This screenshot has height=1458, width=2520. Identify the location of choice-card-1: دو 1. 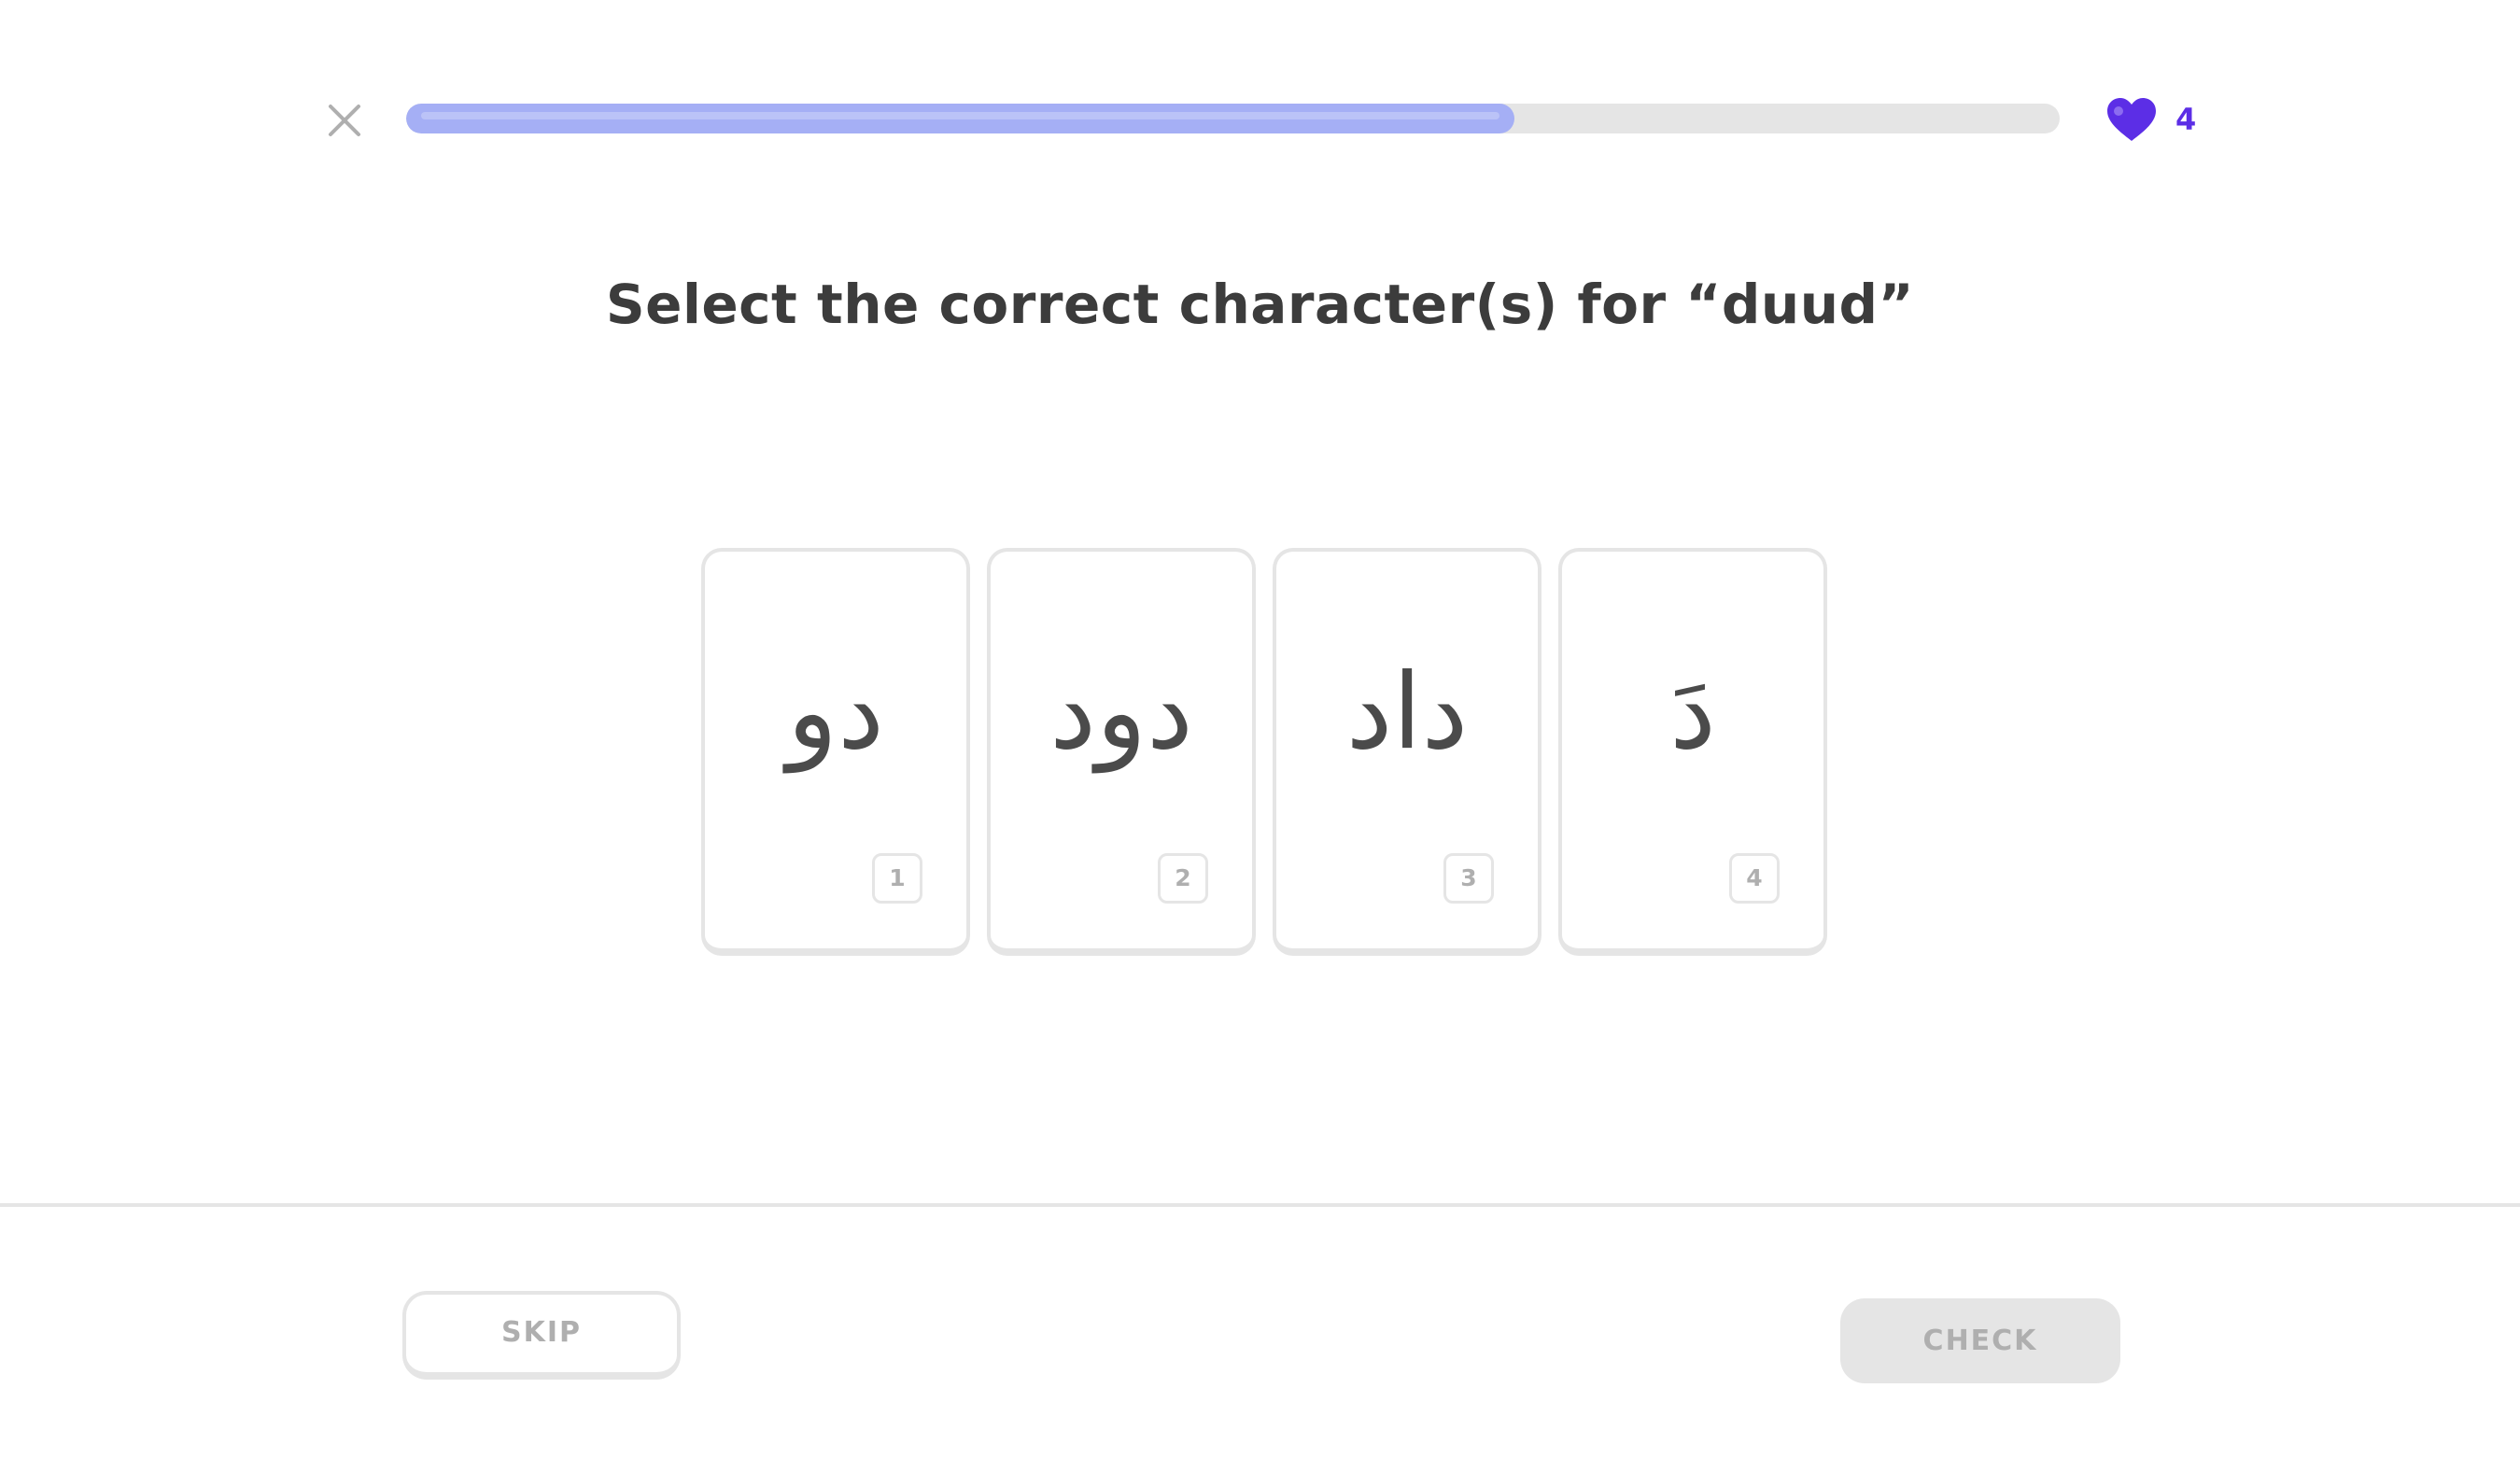
(835, 752).